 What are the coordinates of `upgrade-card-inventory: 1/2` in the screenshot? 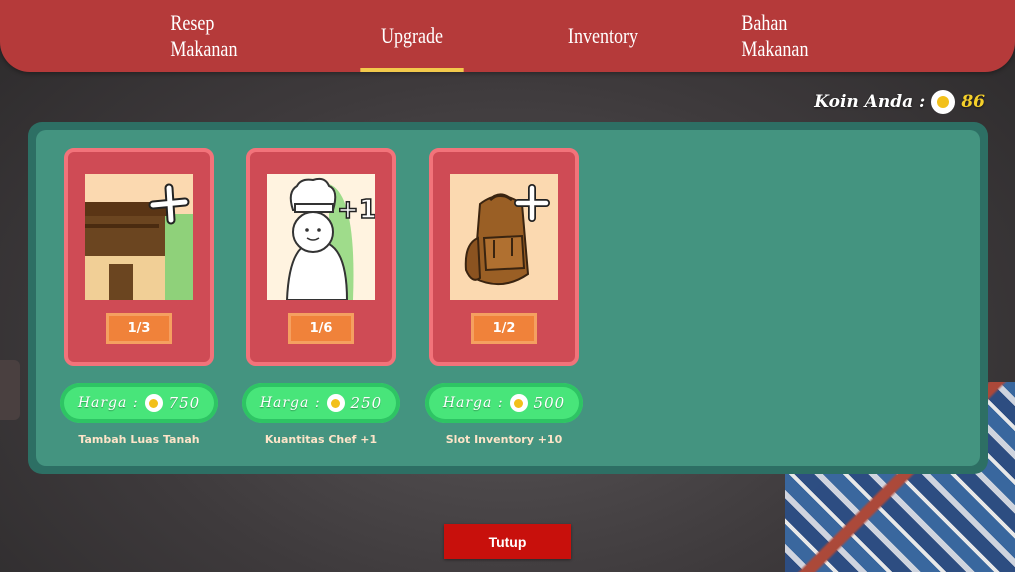 It's located at (504, 257).